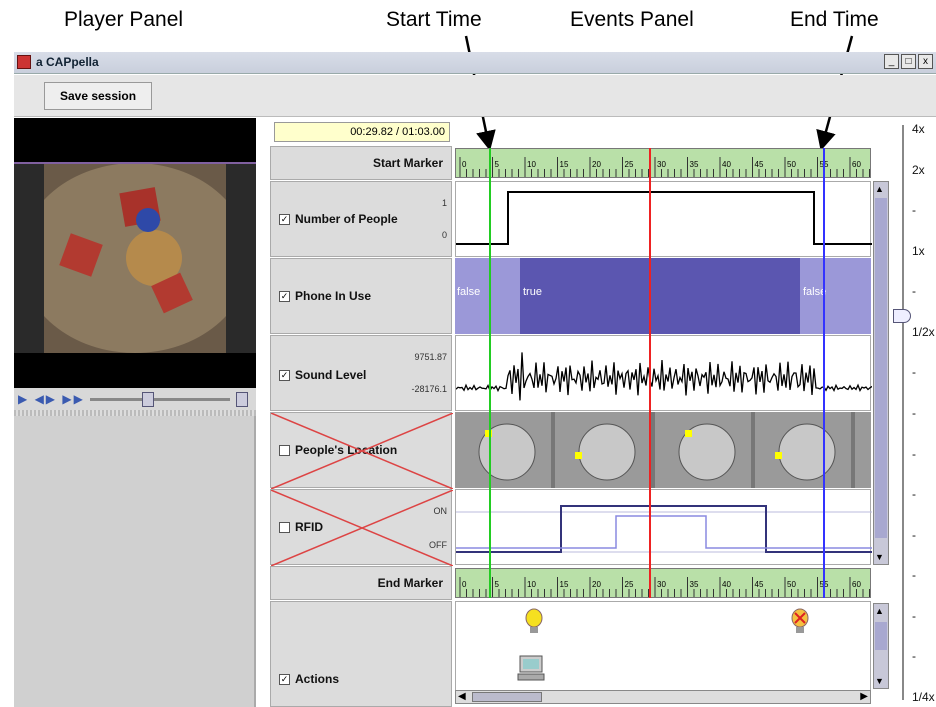  What do you see at coordinates (135, 257) in the screenshot?
I see `overhead-camera-view` at bounding box center [135, 257].